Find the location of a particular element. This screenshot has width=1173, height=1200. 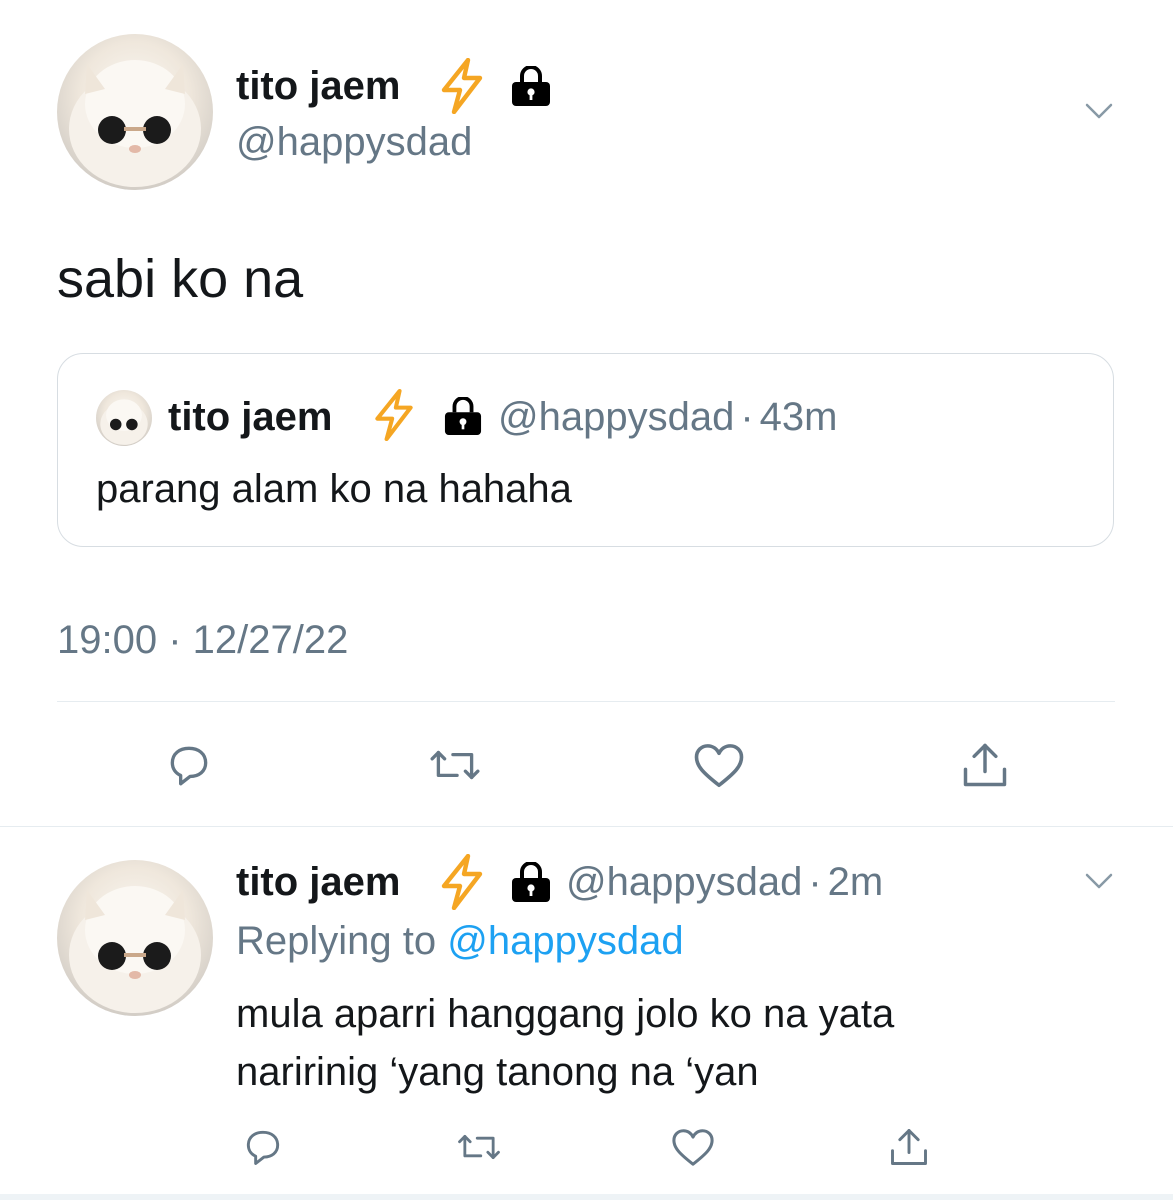

reply-time: 2m is located at coordinates (855, 882).